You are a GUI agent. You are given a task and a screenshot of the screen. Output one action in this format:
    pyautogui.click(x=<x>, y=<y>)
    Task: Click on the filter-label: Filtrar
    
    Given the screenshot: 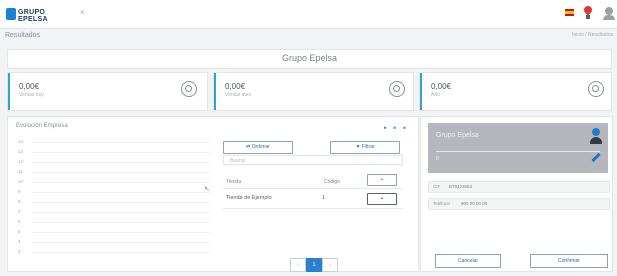 What is the action you would take?
    pyautogui.click(x=368, y=147)
    